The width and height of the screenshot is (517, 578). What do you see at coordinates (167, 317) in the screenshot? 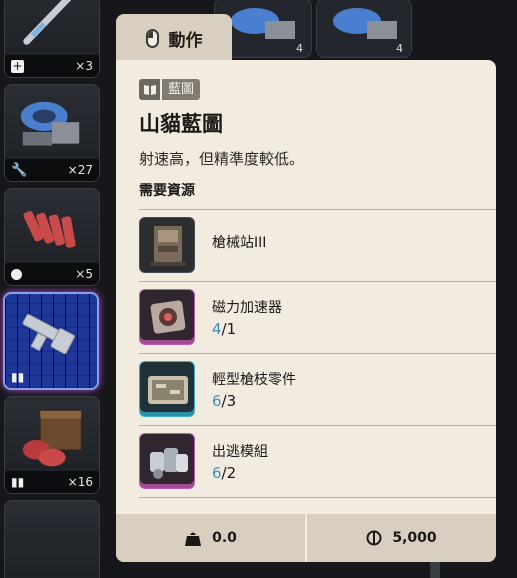
I see `magnetic-accelerator-icon` at bounding box center [167, 317].